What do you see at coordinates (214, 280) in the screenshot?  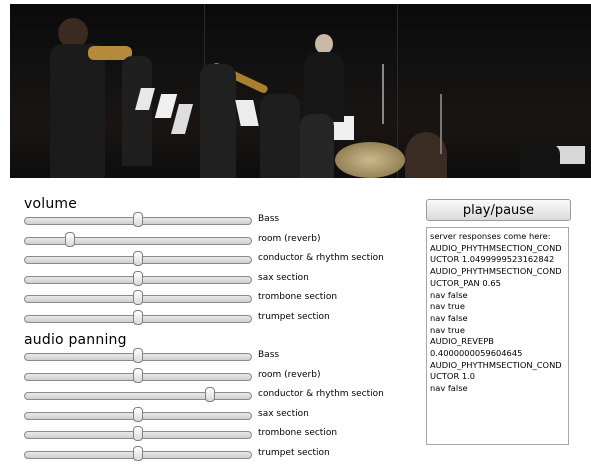 I see `volume-slider-row: sax section` at bounding box center [214, 280].